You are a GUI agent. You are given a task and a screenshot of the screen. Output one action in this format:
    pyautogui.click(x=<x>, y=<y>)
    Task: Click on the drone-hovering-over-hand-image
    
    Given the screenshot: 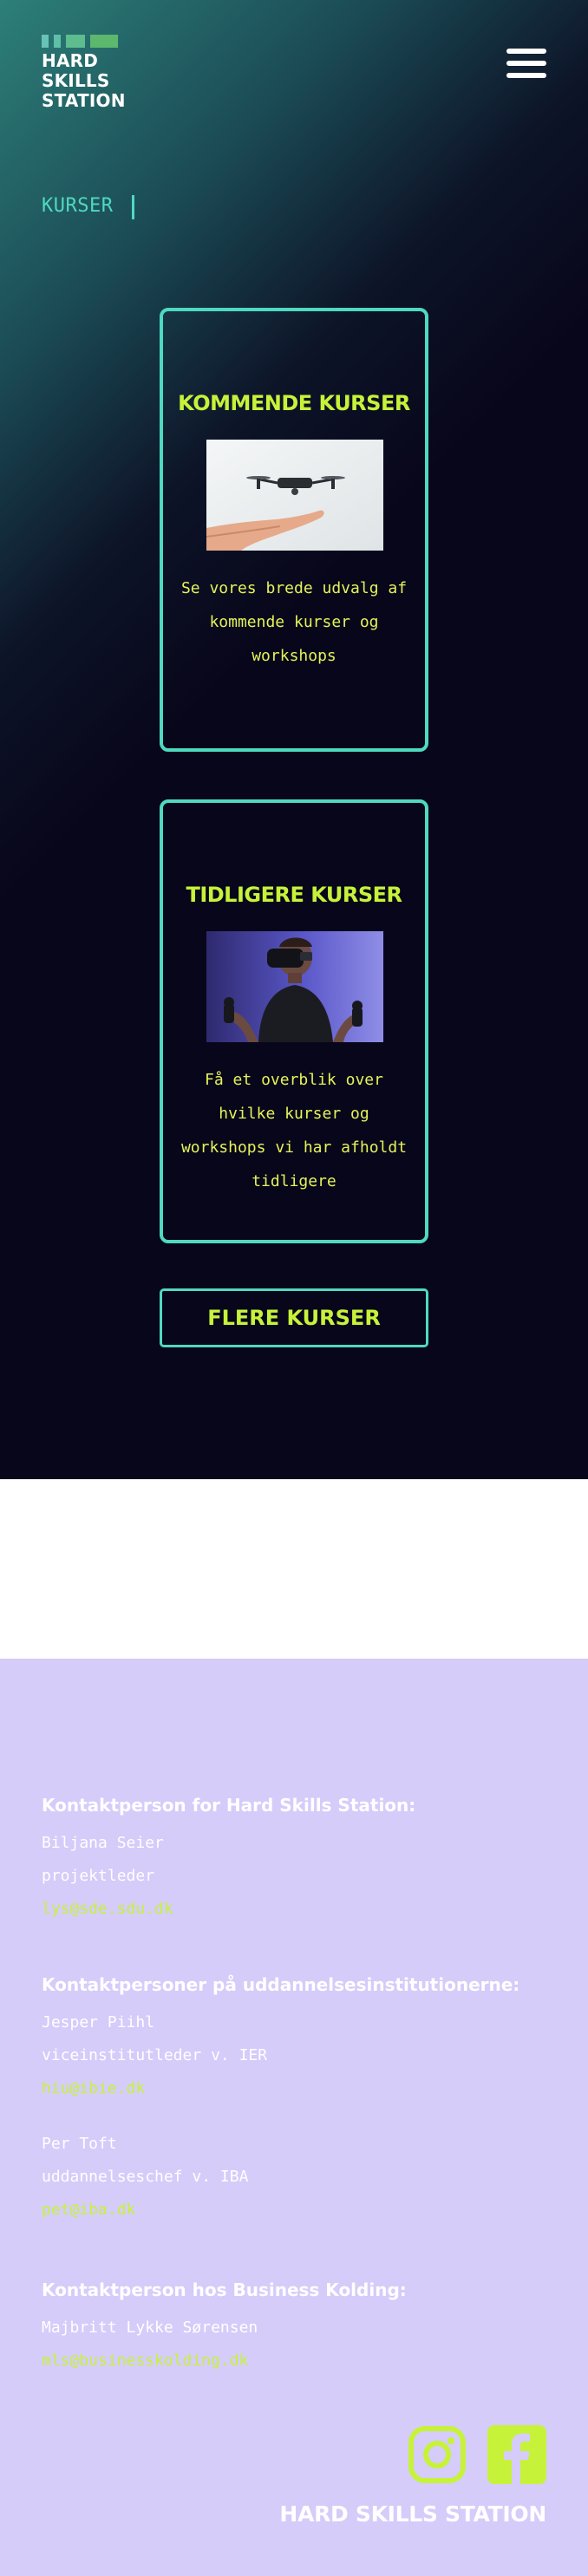 What is the action you would take?
    pyautogui.click(x=295, y=496)
    